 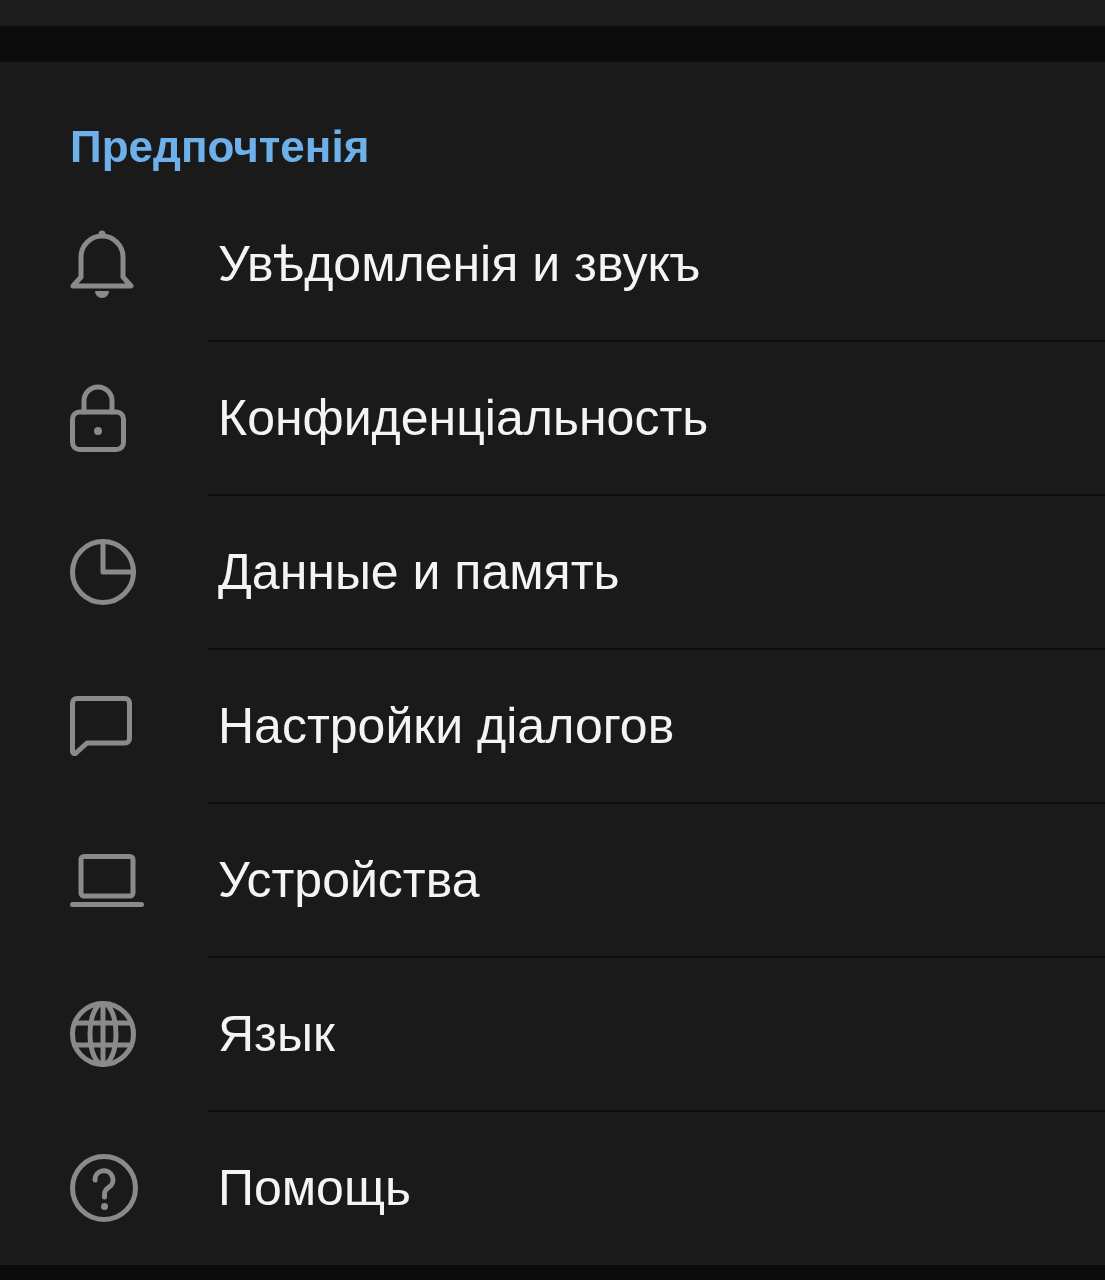 I want to click on help-icon, so click(x=104, y=1188).